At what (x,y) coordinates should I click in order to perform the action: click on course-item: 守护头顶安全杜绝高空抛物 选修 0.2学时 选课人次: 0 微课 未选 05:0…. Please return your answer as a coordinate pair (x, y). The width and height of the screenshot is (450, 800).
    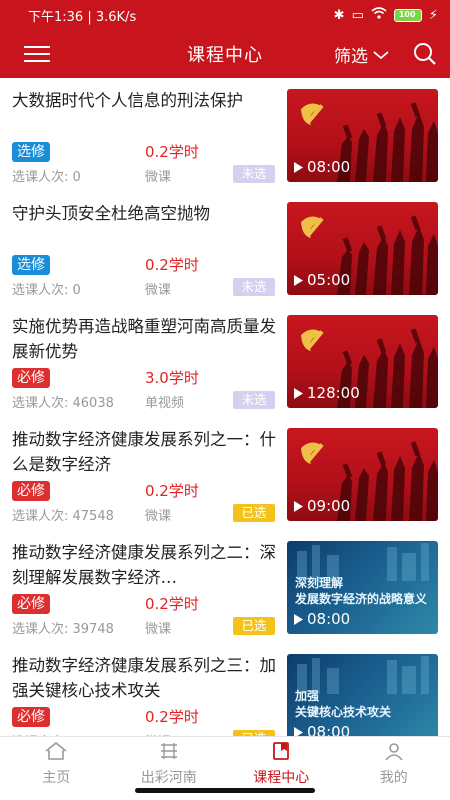
    Looking at the image, I should click on (225, 251).